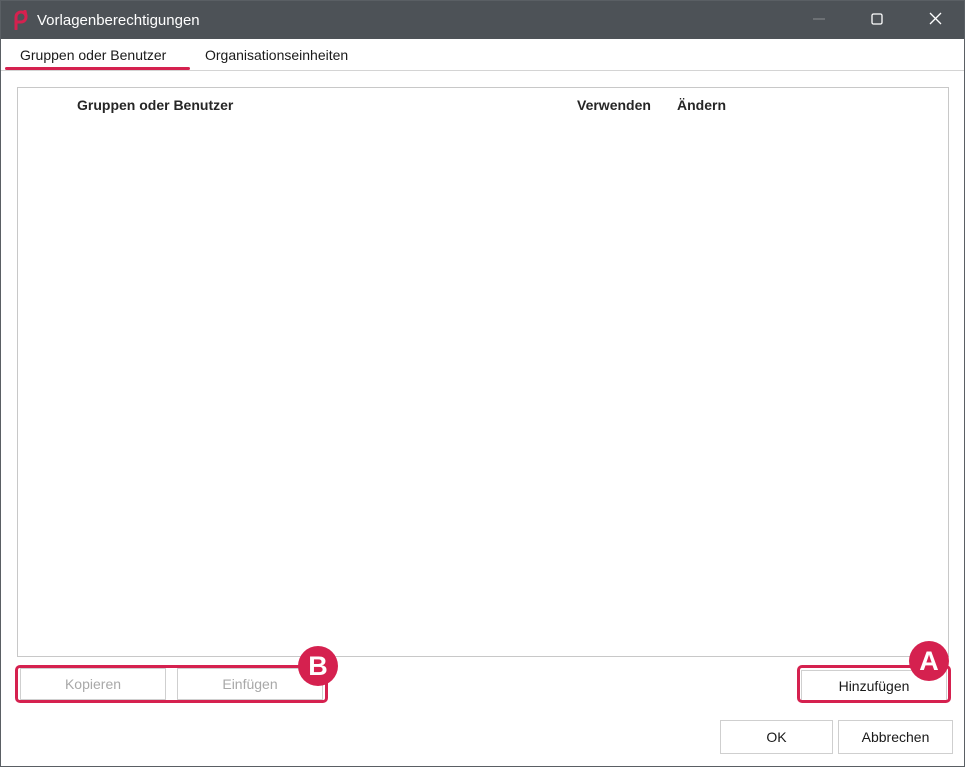 The width and height of the screenshot is (965, 767). What do you see at coordinates (118, 20) in the screenshot?
I see `window-title: Vorlagenberechtigungen` at bounding box center [118, 20].